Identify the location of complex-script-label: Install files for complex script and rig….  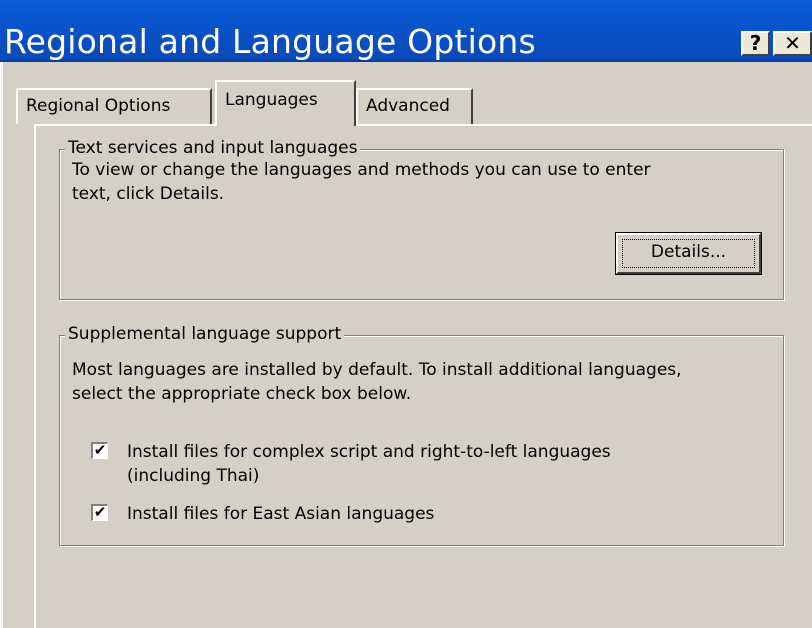
(369, 464).